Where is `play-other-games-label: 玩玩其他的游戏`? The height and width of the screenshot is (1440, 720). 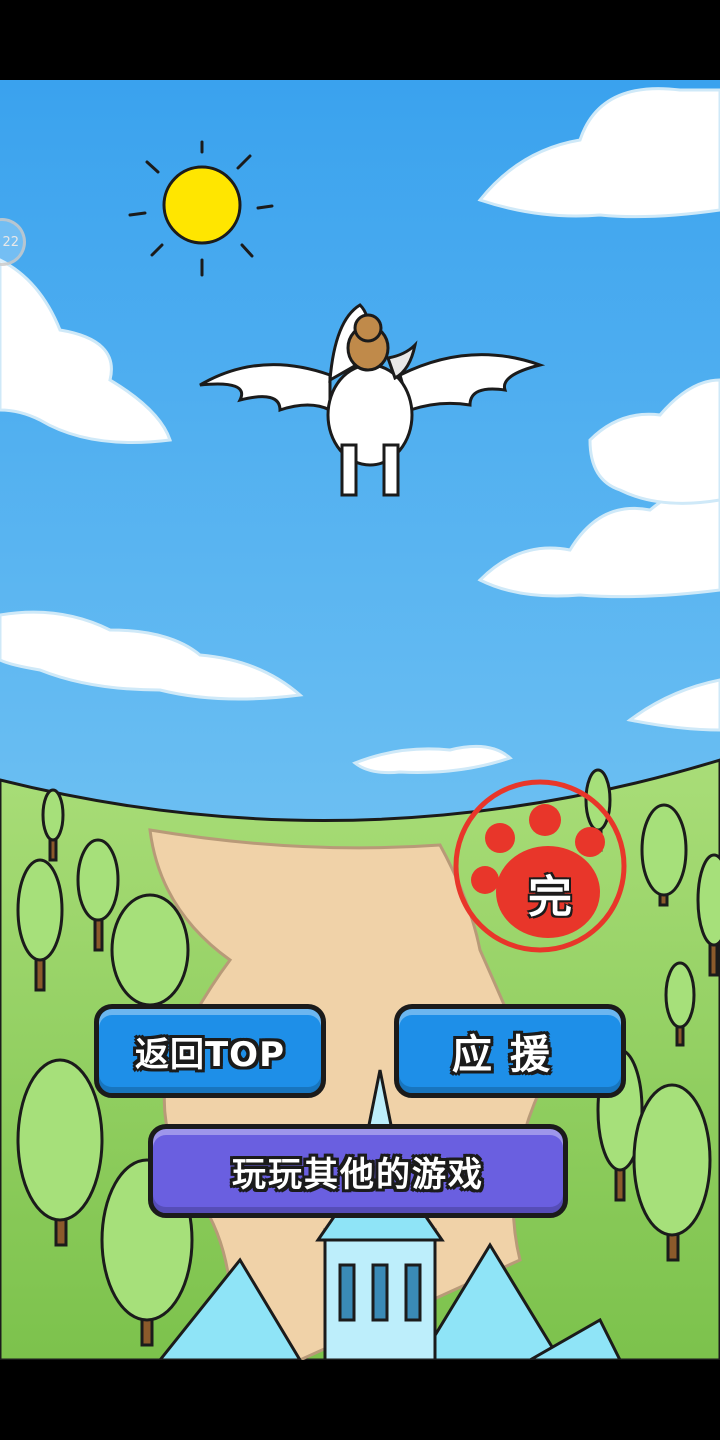
play-other-games-label: 玩玩其他的游戏 is located at coordinates (358, 1174).